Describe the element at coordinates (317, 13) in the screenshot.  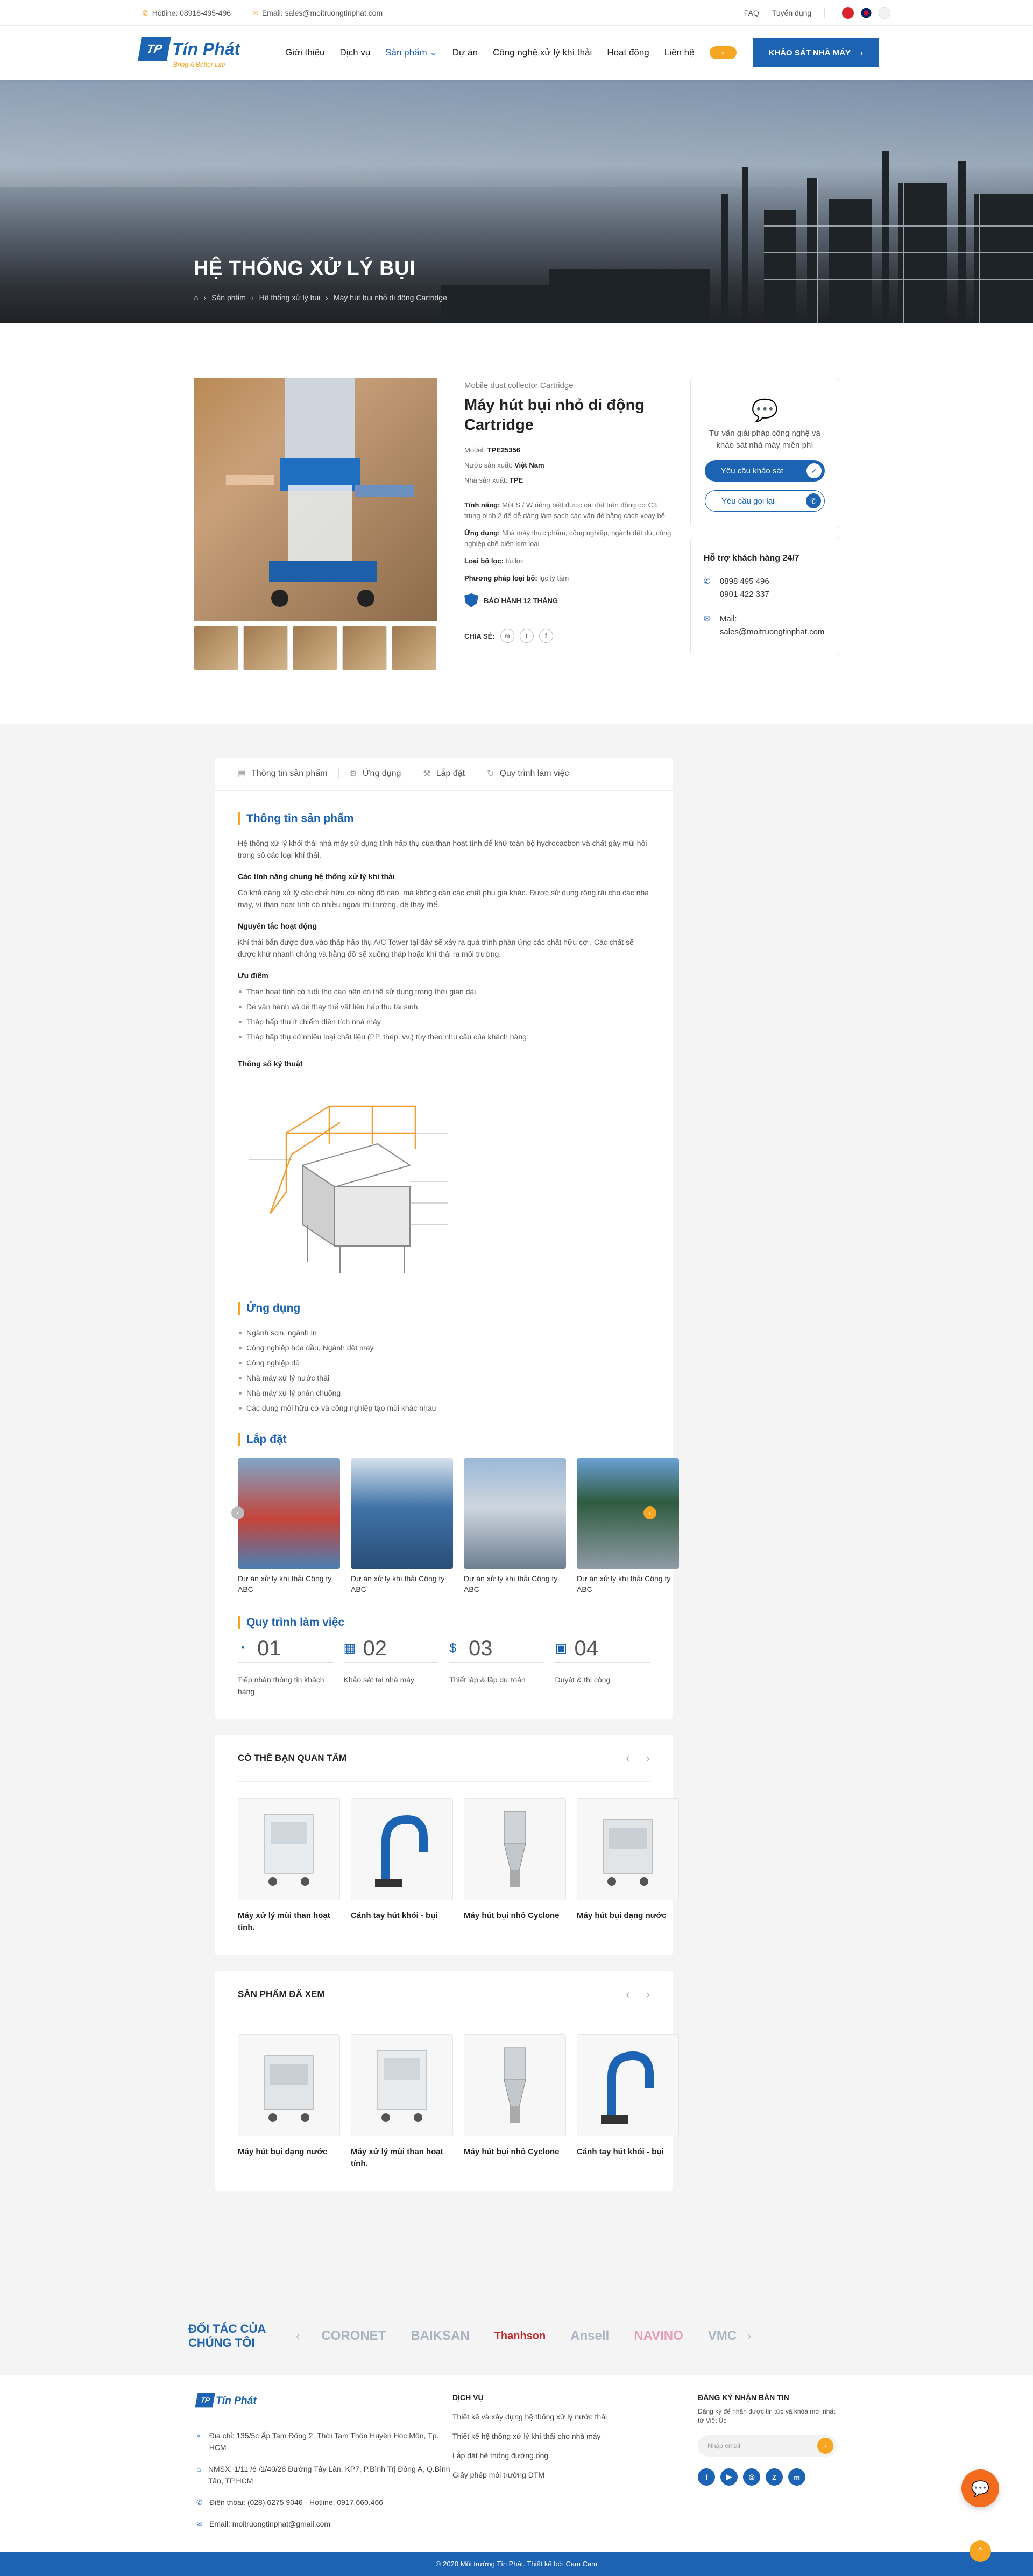
I see `email: ✉ Email: sales@moitruongtinphat.com` at that location.